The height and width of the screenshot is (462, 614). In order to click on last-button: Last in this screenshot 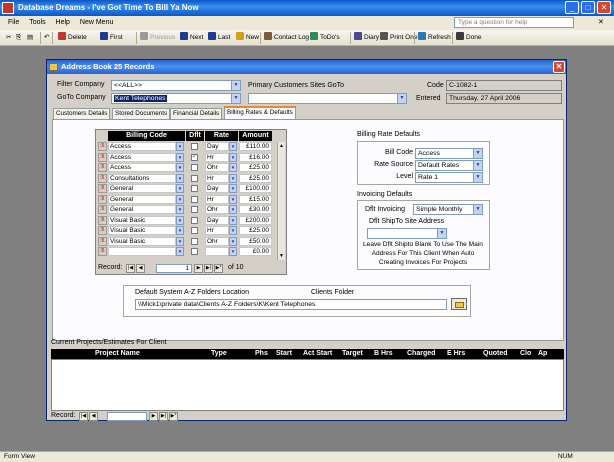, I will do `click(219, 38)`.